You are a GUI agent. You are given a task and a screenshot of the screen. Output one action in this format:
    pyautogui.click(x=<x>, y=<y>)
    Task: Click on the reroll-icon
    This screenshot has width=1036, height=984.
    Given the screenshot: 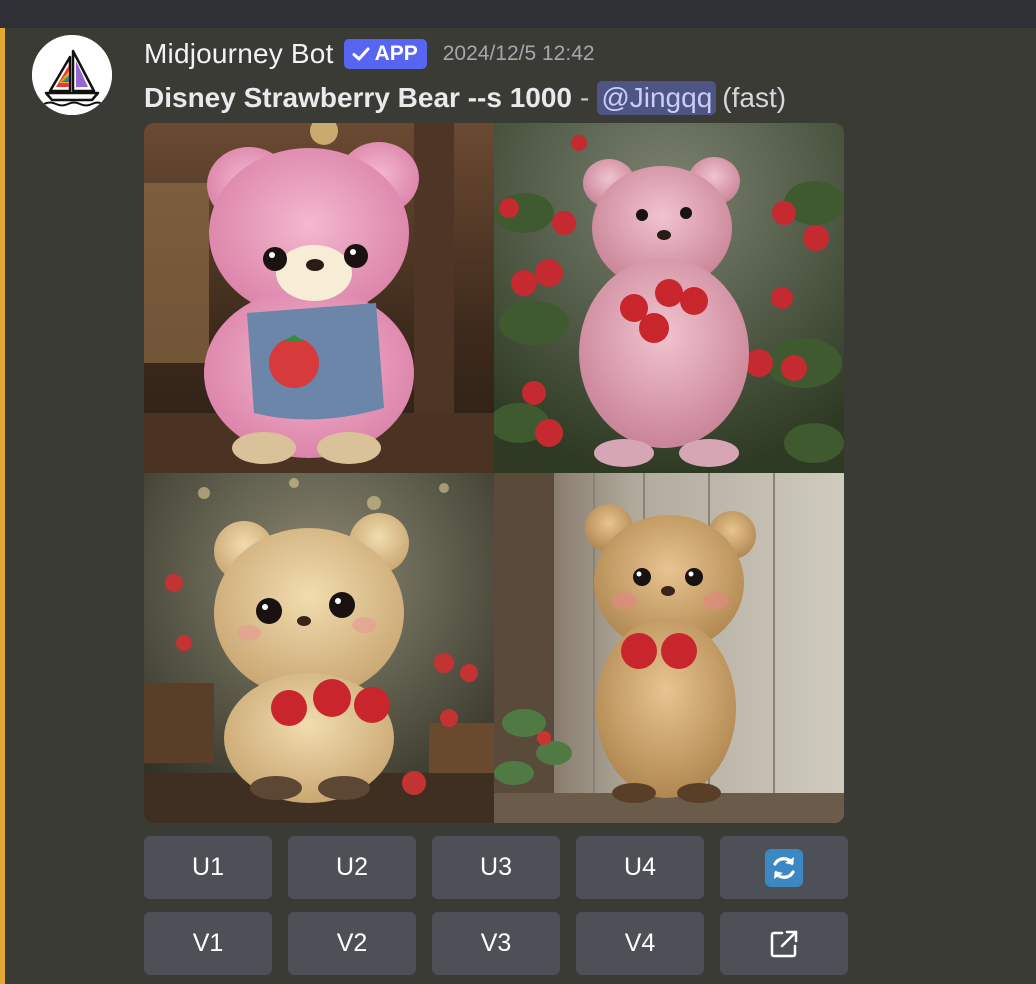 What is the action you would take?
    pyautogui.click(x=784, y=867)
    